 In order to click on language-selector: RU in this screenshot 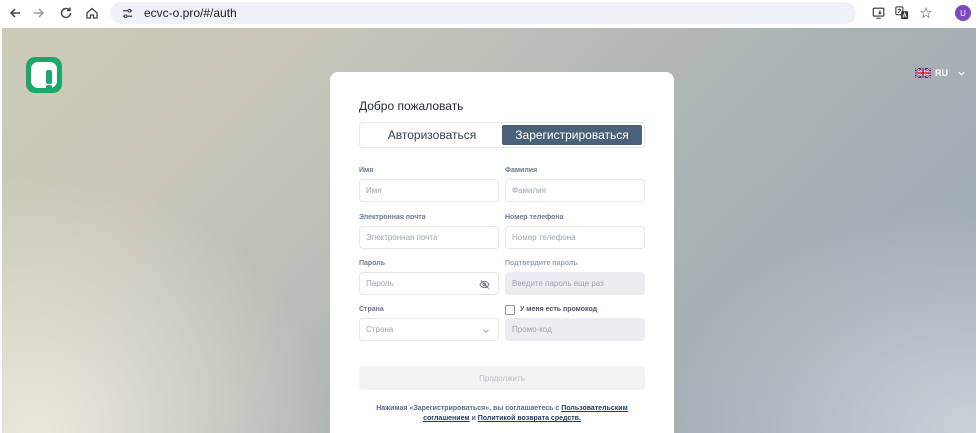, I will do `click(940, 73)`.